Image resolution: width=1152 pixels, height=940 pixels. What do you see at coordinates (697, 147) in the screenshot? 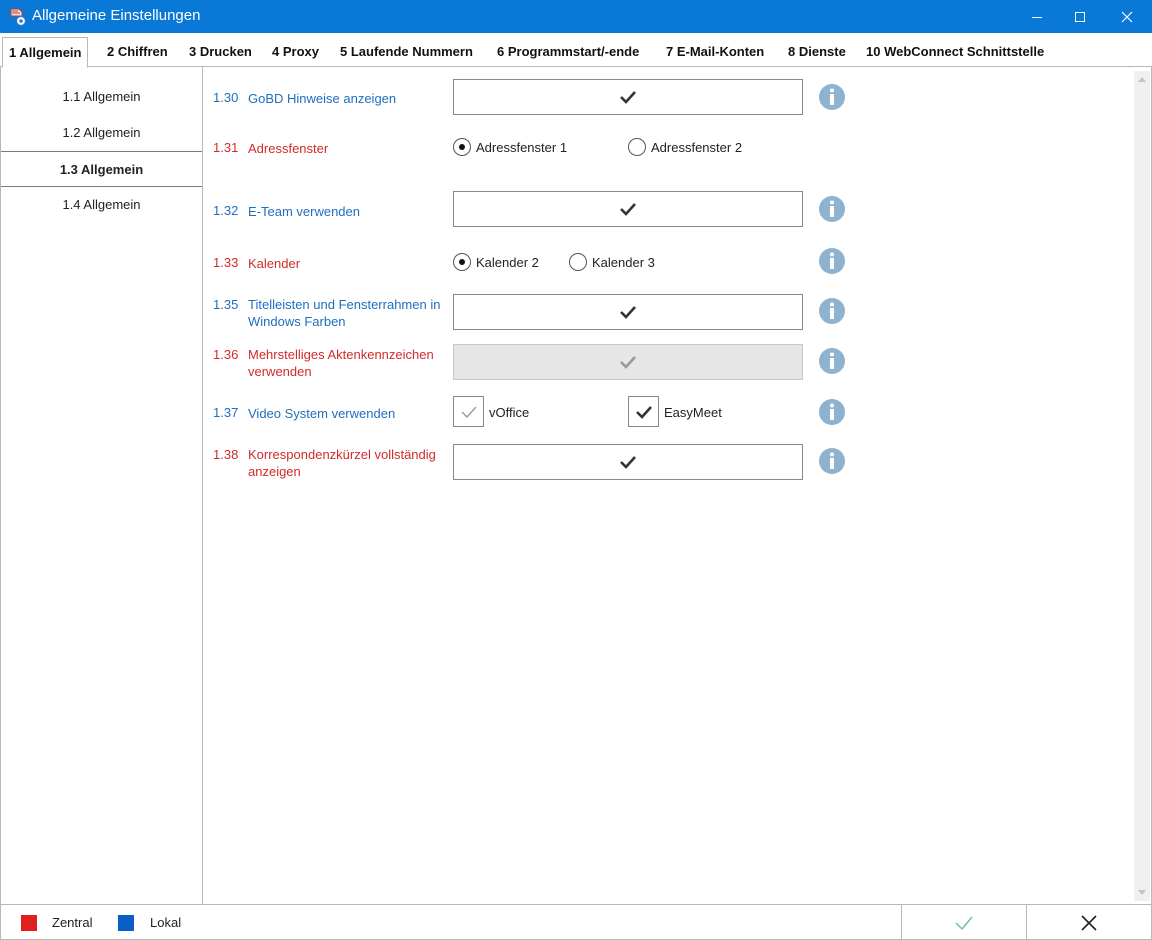
I see `radio-label: Adressfenster 2` at bounding box center [697, 147].